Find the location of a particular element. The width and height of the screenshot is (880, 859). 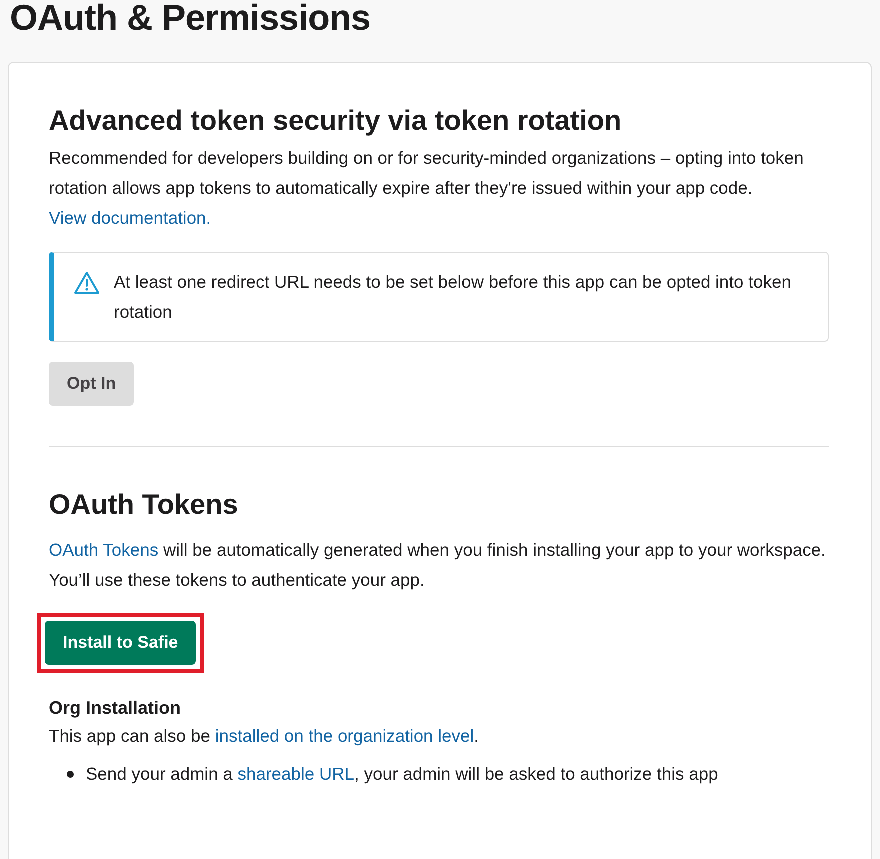

section-heading: OAuth Tokens is located at coordinates (143, 505).